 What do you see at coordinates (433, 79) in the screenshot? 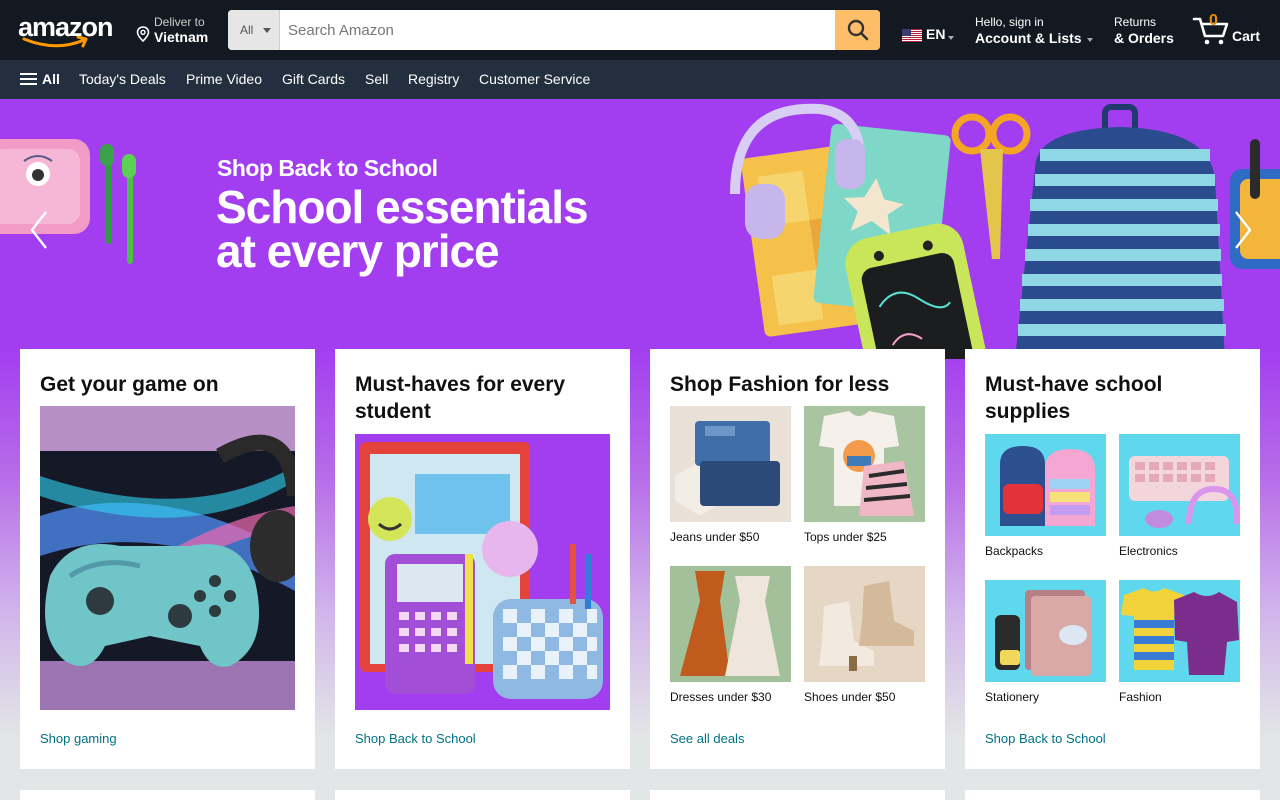
I see `nav-link-registry: Registry` at bounding box center [433, 79].